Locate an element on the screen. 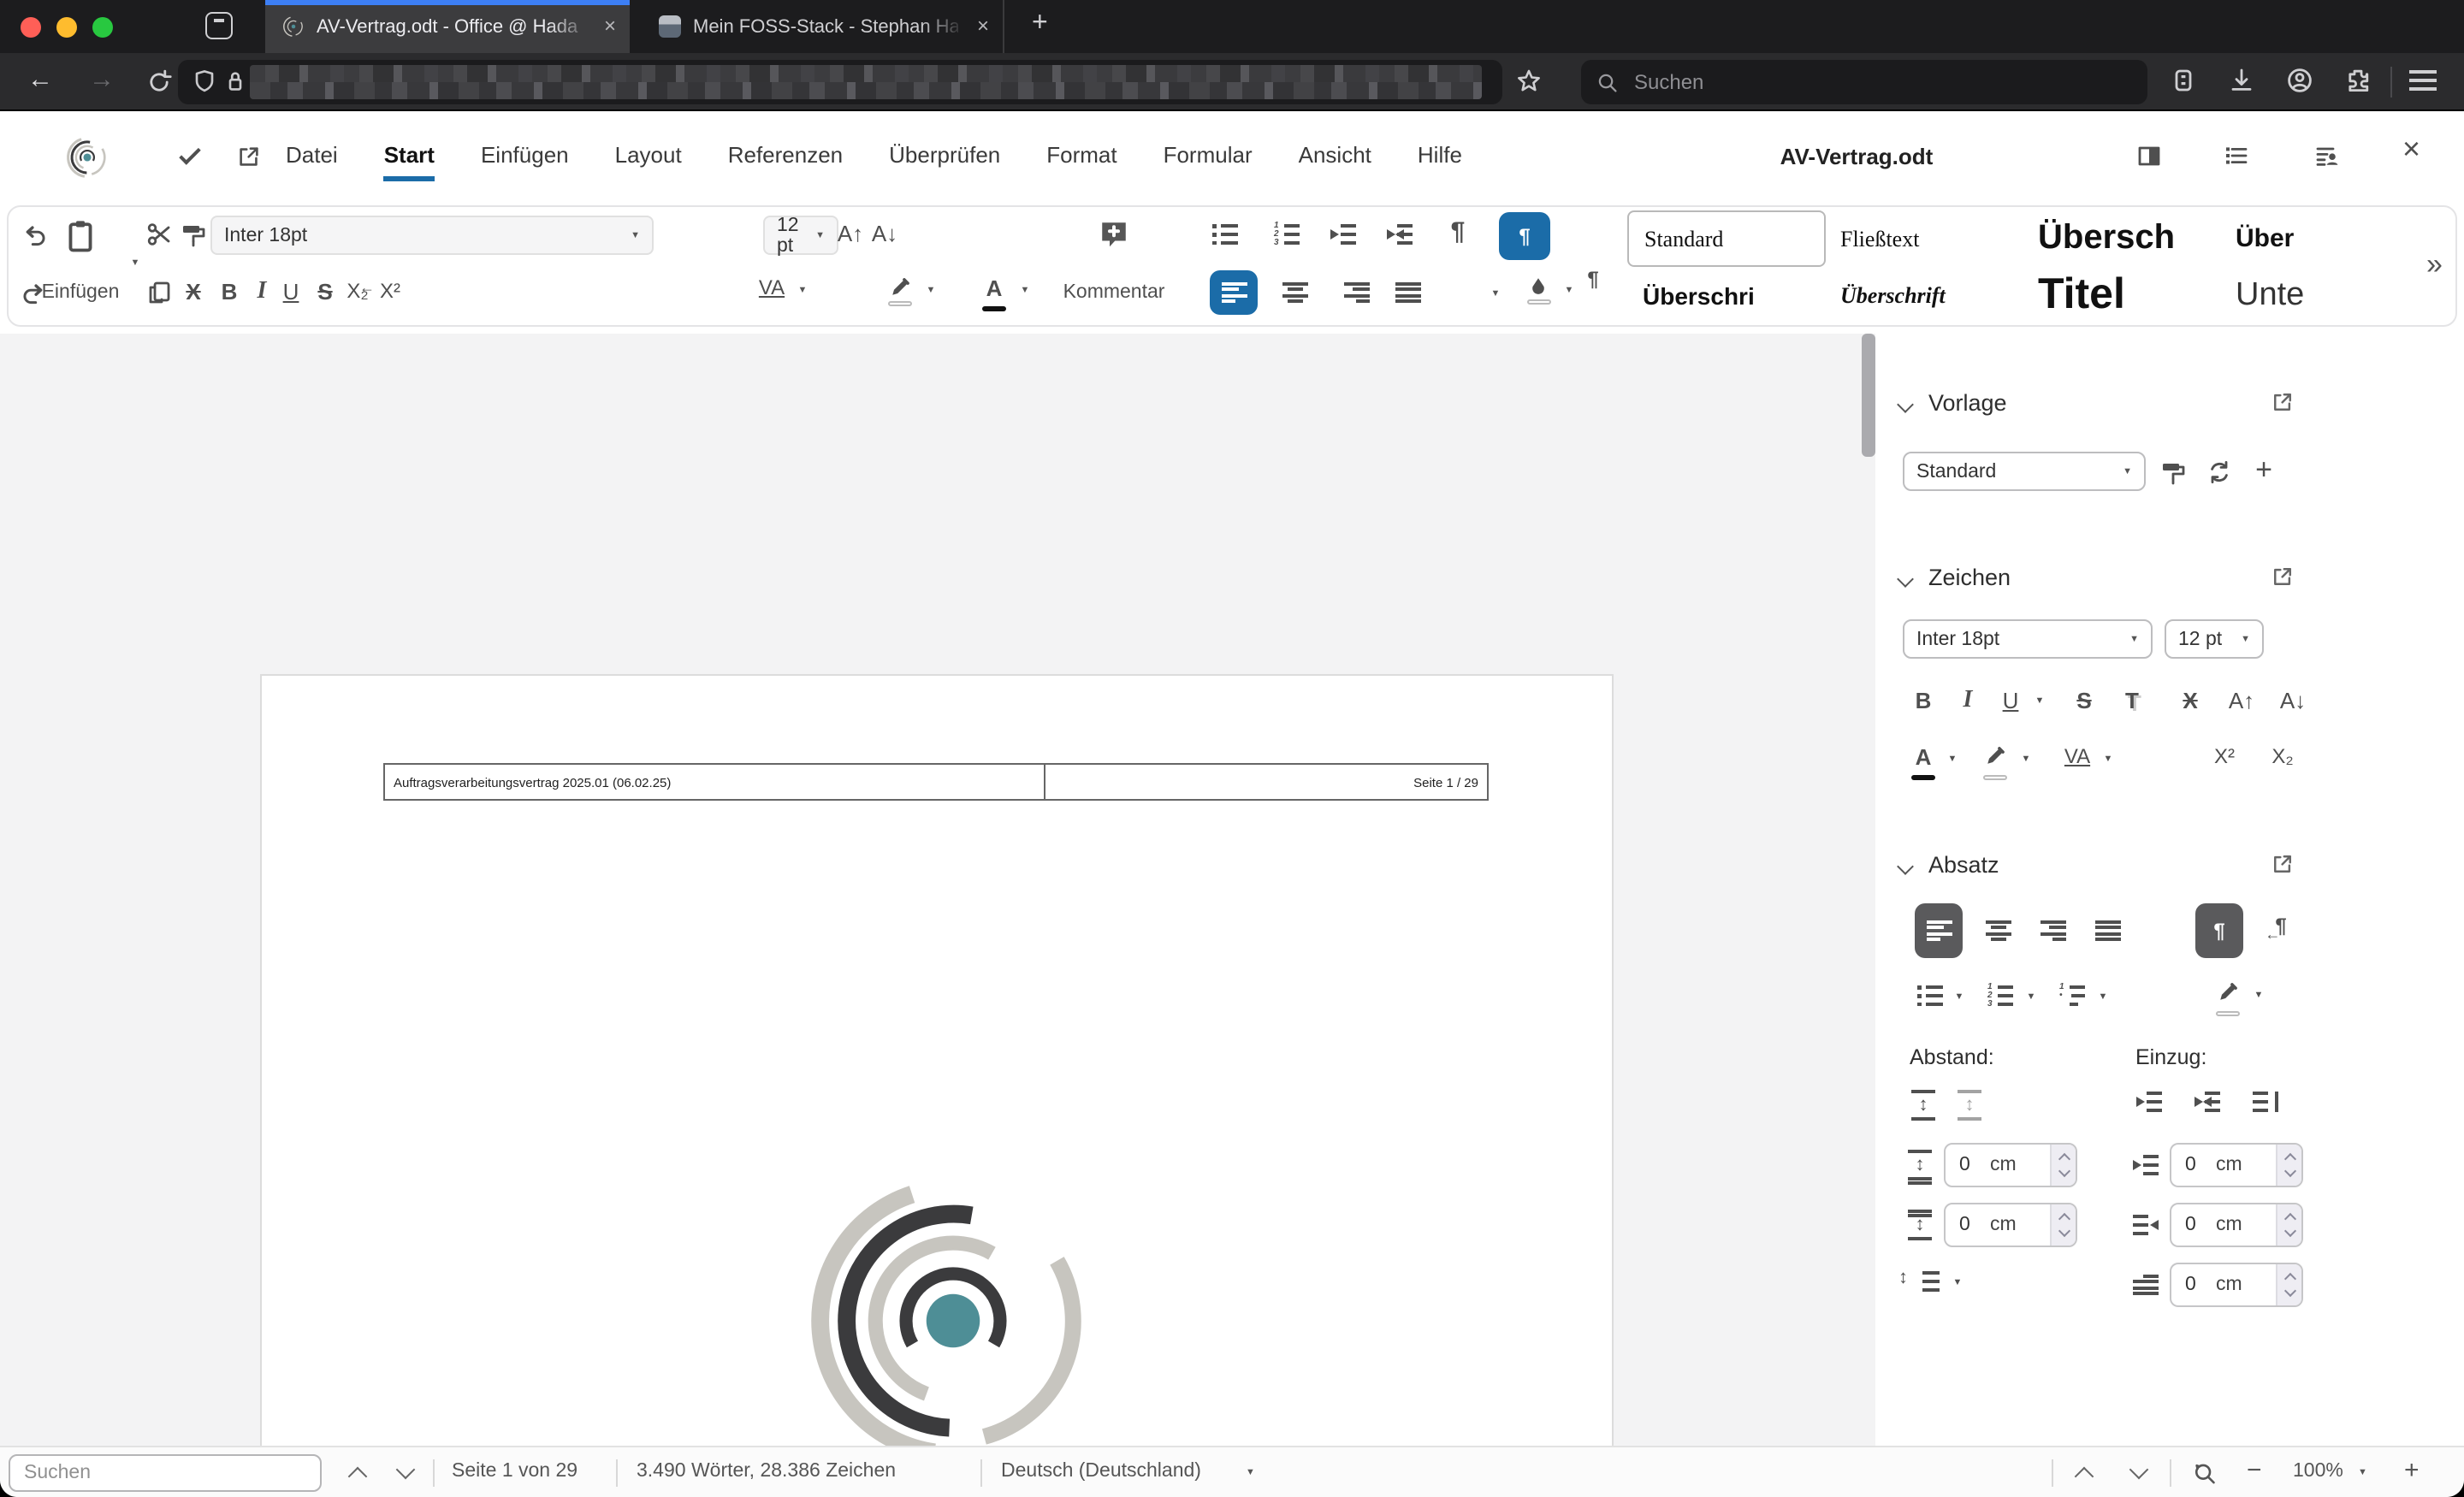 Image resolution: width=2464 pixels, height=1497 pixels. reload-button is located at coordinates (159, 82).